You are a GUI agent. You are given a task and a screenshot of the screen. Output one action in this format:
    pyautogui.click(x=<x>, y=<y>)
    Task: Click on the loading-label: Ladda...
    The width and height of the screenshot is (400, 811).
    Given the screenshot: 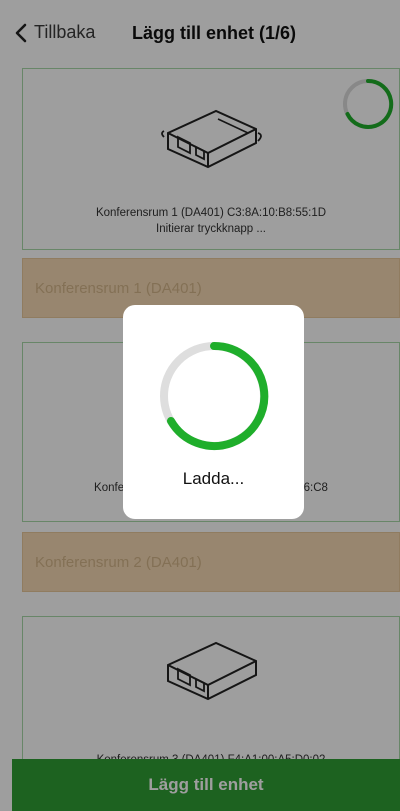 What is the action you would take?
    pyautogui.click(x=213, y=478)
    